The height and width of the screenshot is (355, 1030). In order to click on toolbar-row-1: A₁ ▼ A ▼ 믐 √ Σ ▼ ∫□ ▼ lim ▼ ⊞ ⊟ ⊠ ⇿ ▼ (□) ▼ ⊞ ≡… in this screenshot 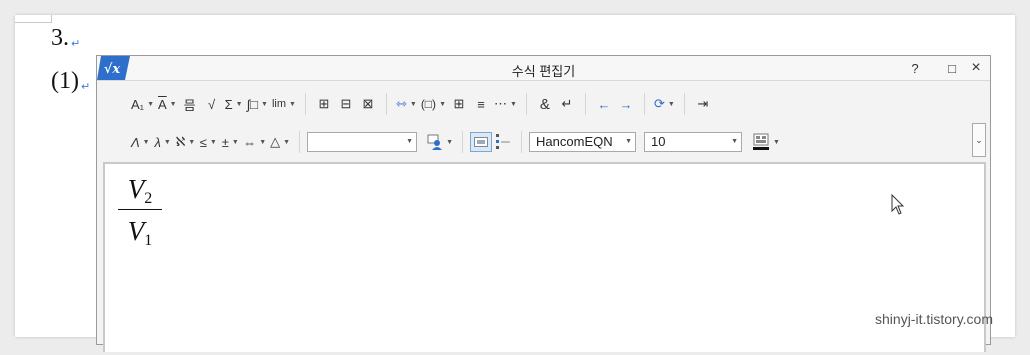, I will do `click(421, 104)`.